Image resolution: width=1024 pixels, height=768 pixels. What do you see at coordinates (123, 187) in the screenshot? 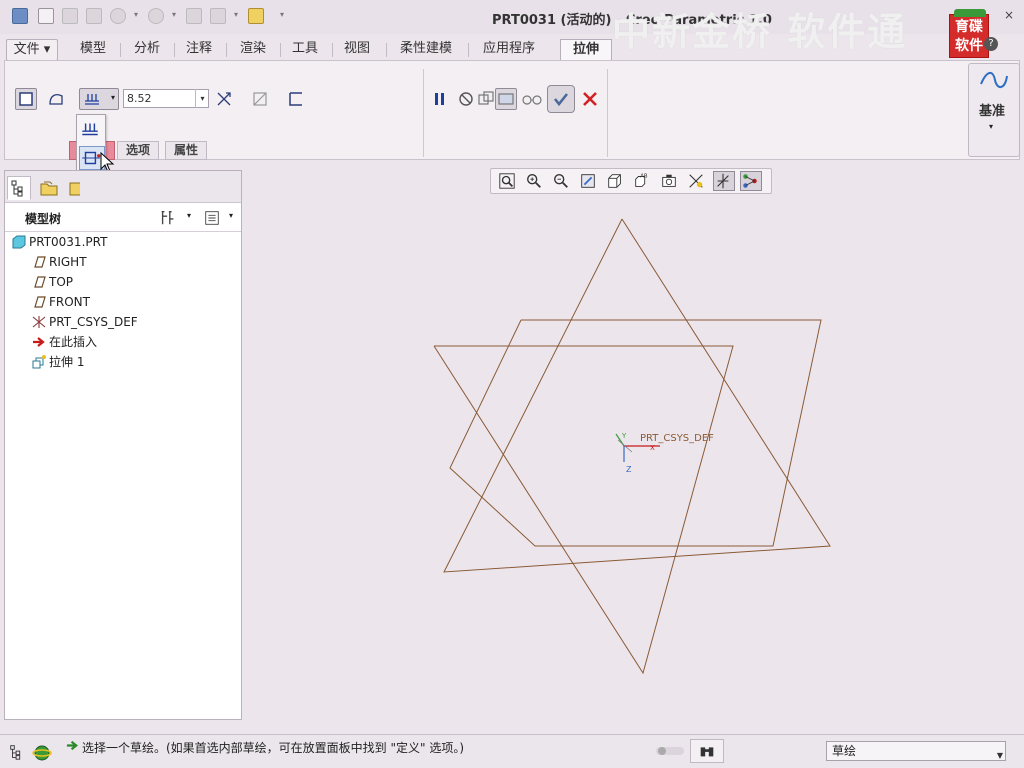
I see `navigator-tabs` at bounding box center [123, 187].